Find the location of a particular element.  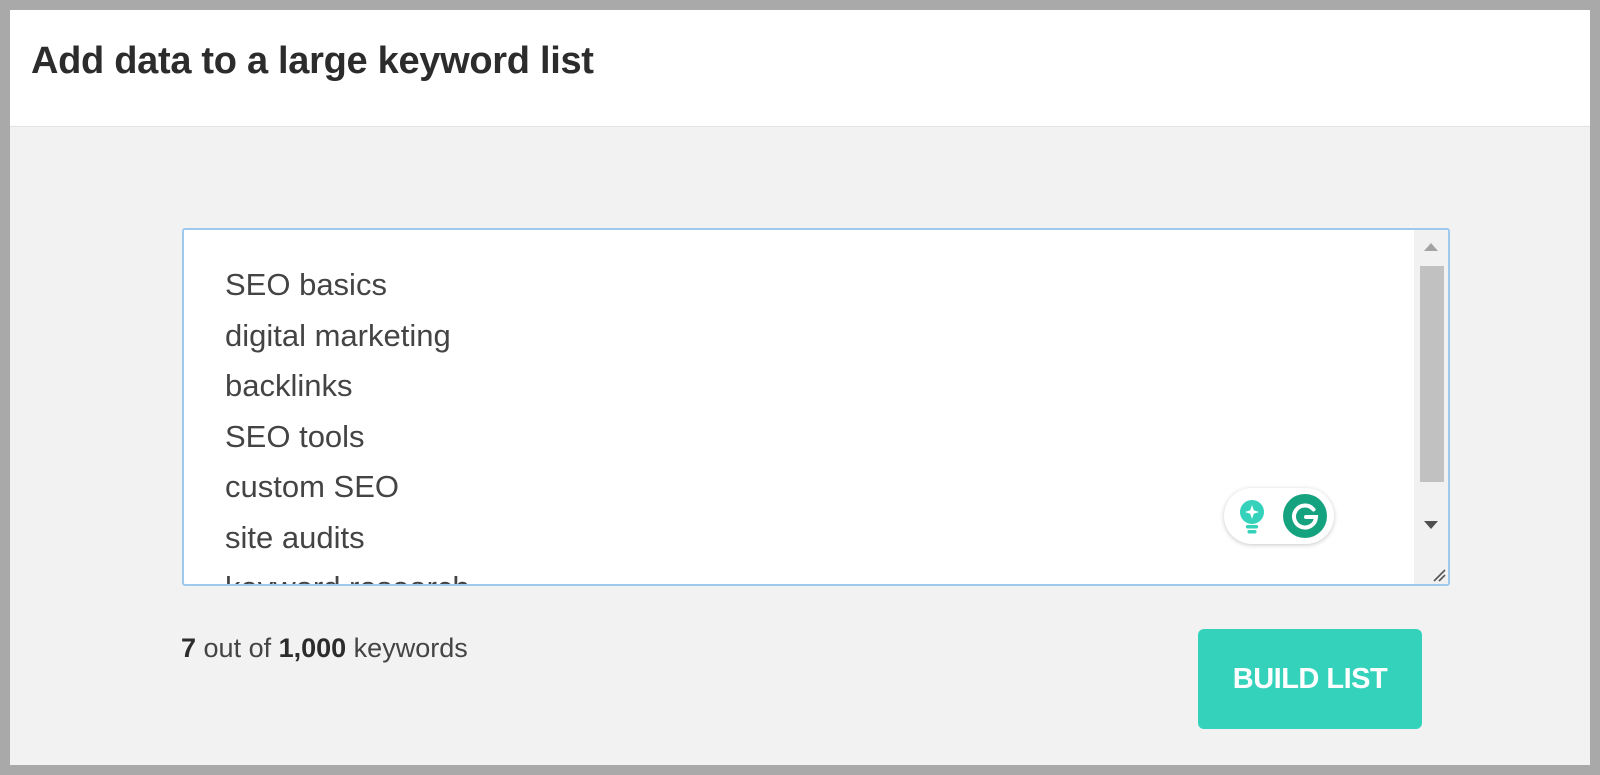

keyword-line: SEO basics is located at coordinates (306, 284).